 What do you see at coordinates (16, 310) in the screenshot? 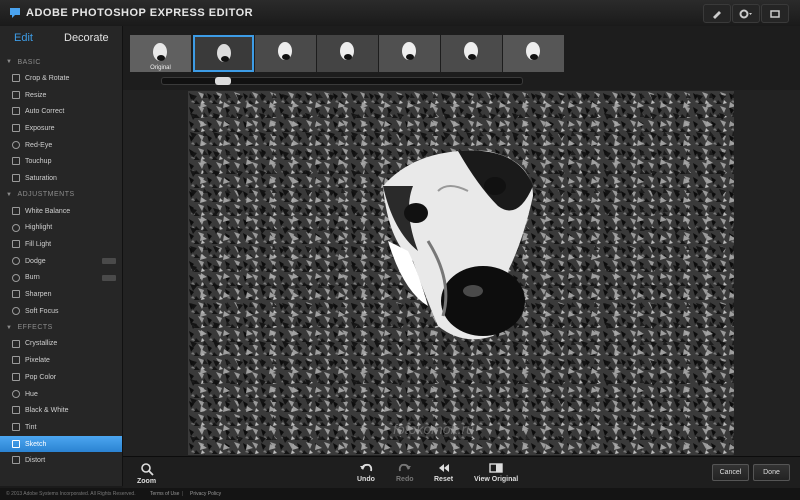
I see `soft-focus-icon` at bounding box center [16, 310].